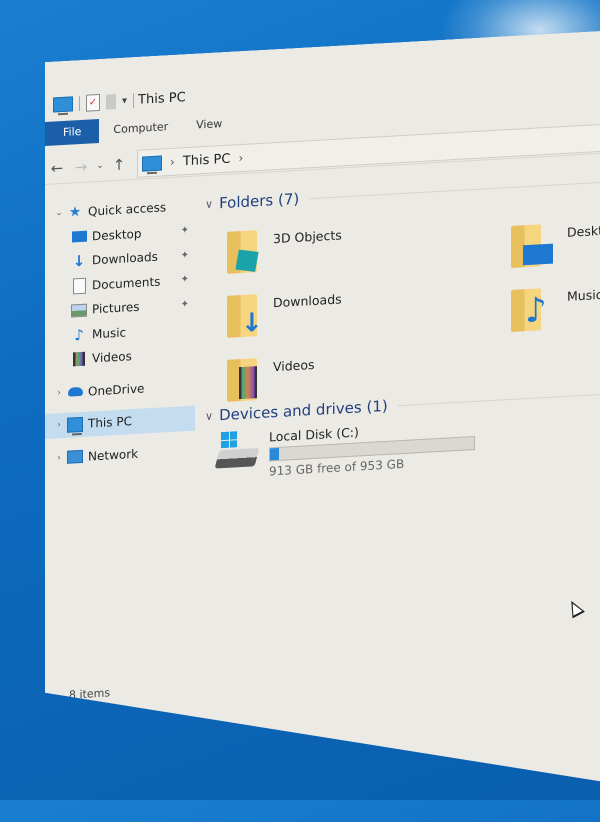 The height and width of the screenshot is (822, 600). Describe the element at coordinates (526, 310) in the screenshot. I see `music-folder-icon: ♪` at that location.